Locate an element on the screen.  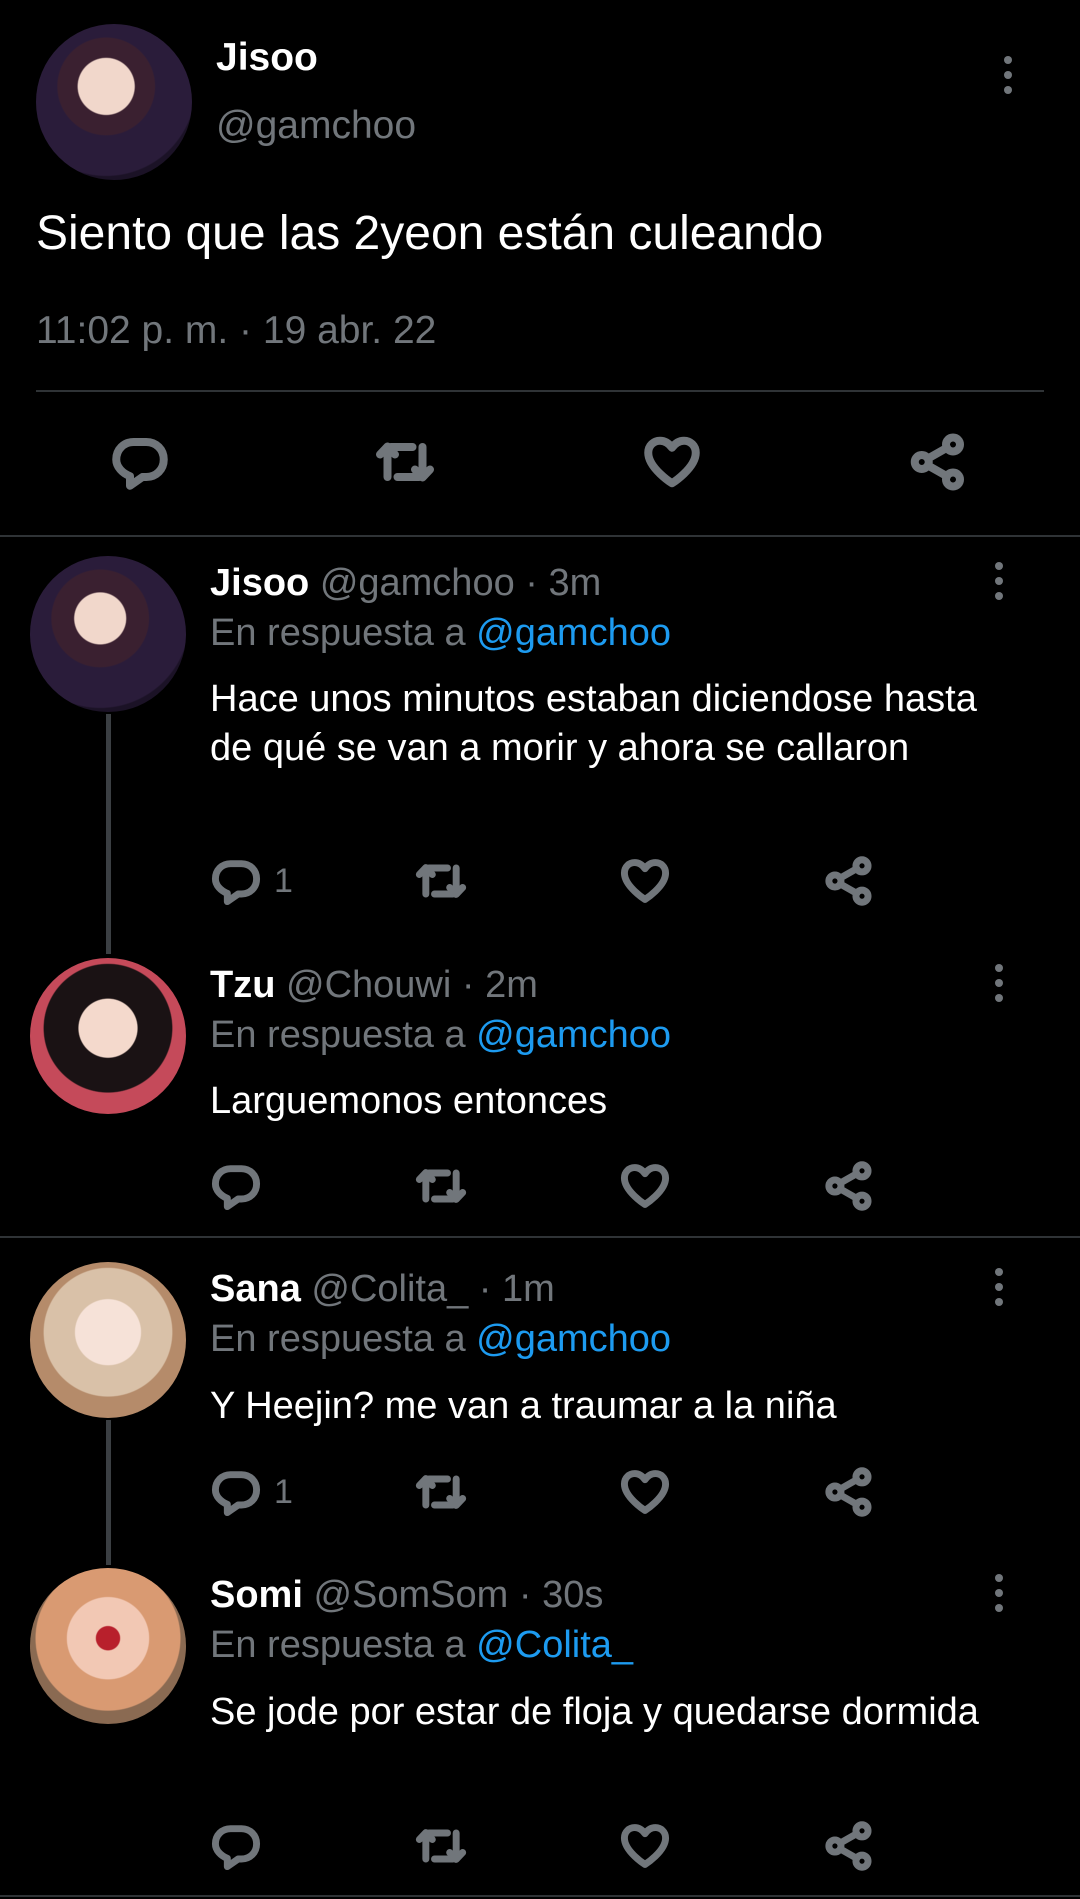
handle-time: @SomSom · 30s is located at coordinates (458, 1595).